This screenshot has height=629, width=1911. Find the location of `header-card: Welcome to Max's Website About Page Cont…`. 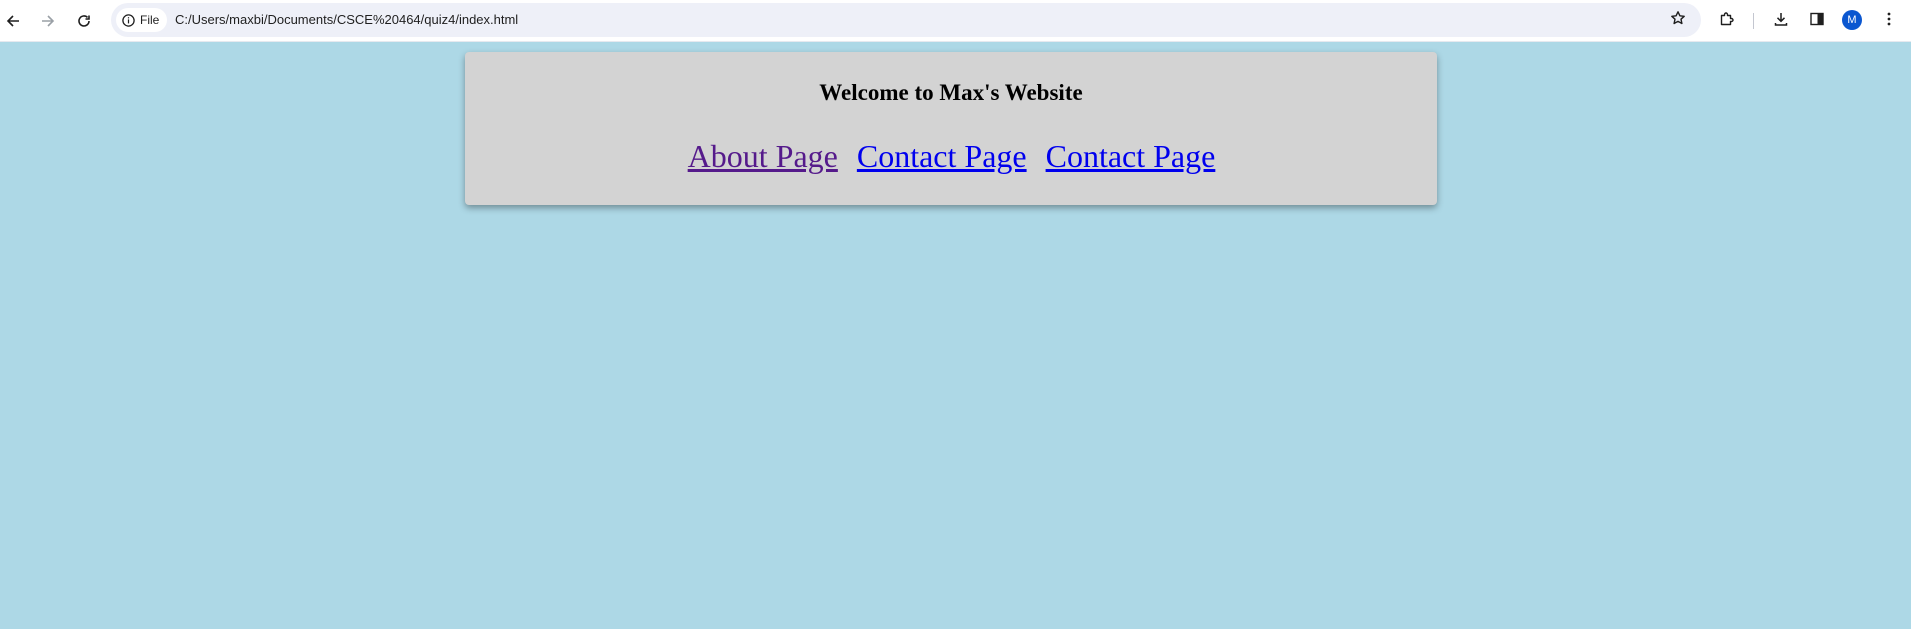

header-card: Welcome to Max's Website About Page Cont… is located at coordinates (951, 128).